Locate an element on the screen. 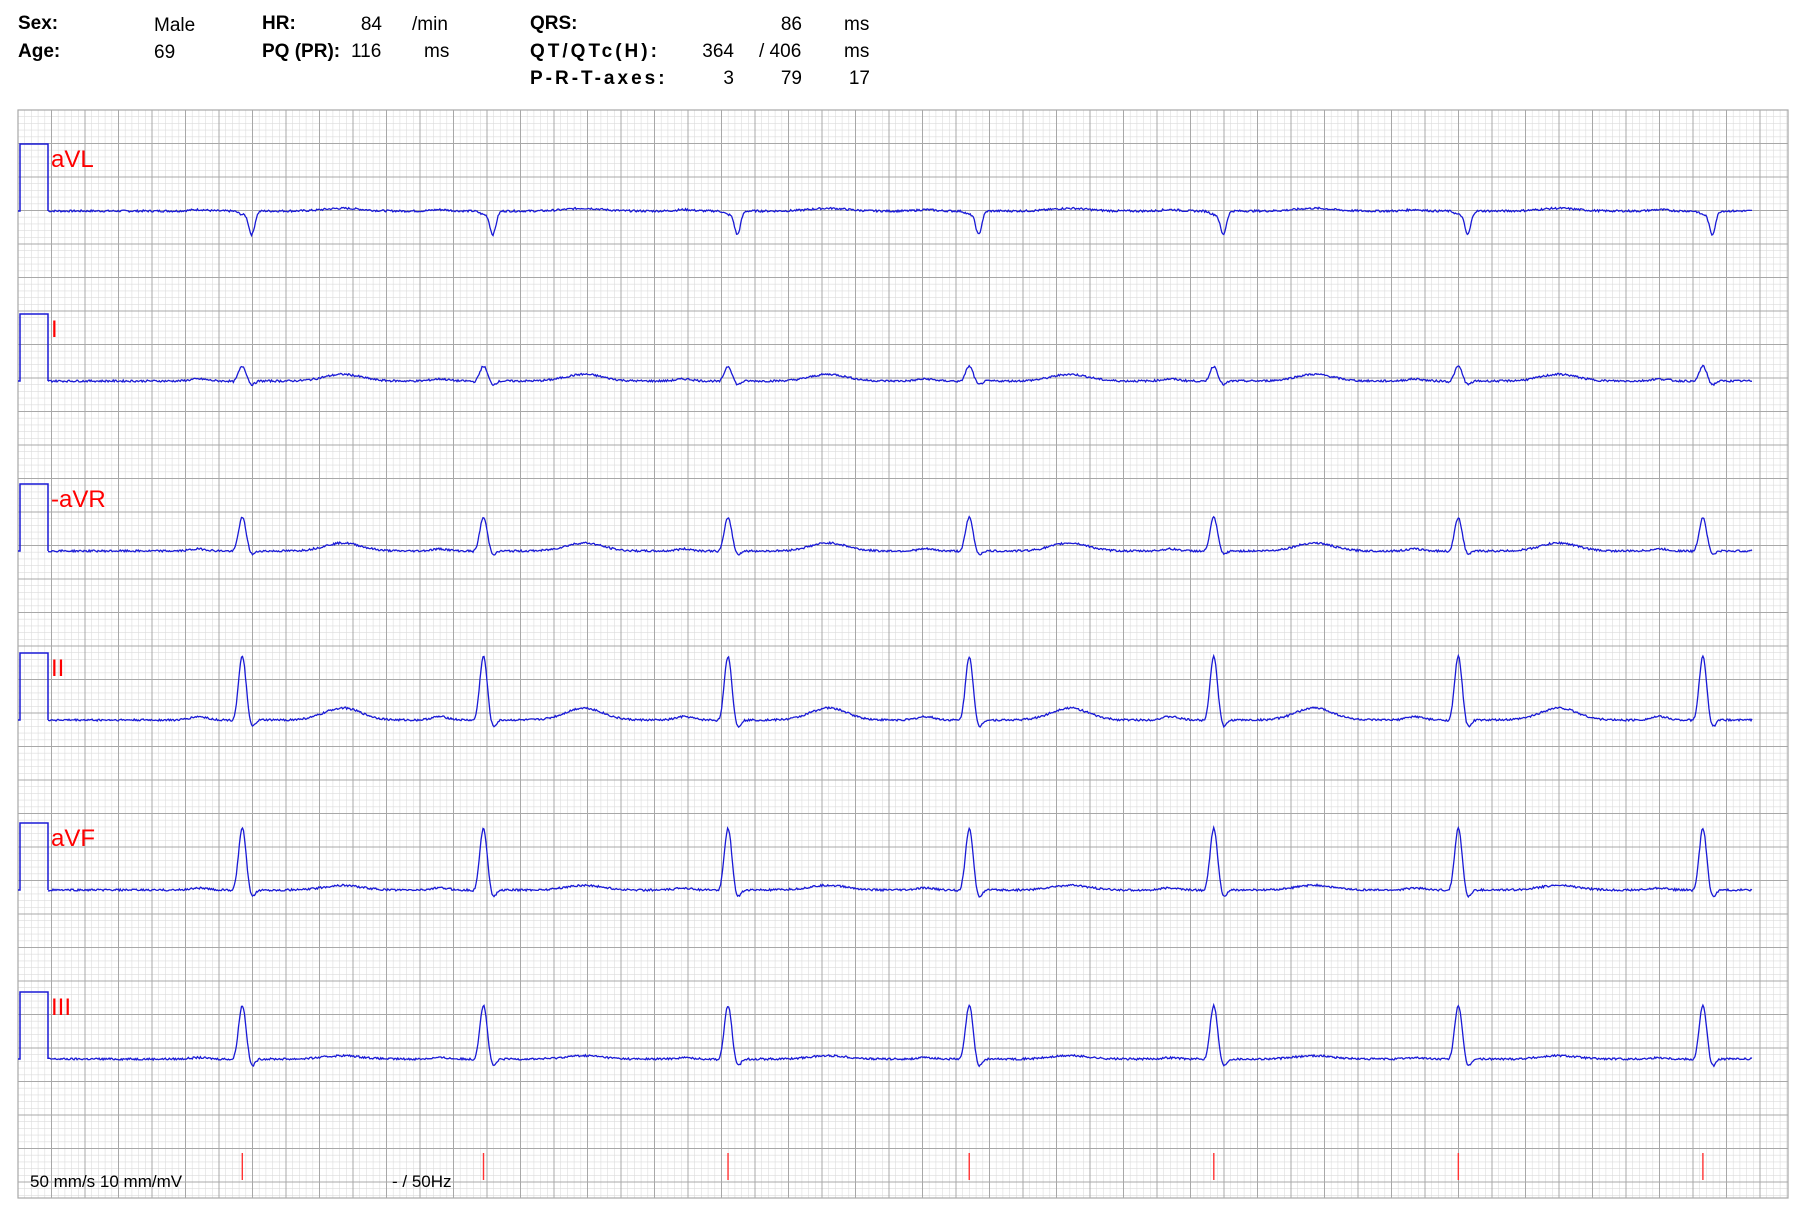 Image resolution: width=1800 pixels, height=1214 pixels. ecg-beat-markers is located at coordinates (972, 1166).